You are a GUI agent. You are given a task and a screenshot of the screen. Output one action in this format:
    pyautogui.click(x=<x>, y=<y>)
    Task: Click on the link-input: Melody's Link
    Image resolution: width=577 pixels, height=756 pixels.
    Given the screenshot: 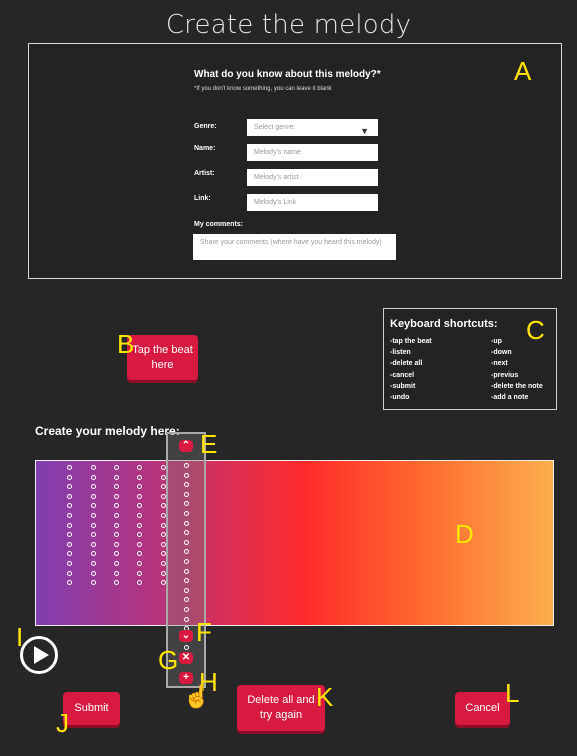 What is the action you would take?
    pyautogui.click(x=312, y=202)
    